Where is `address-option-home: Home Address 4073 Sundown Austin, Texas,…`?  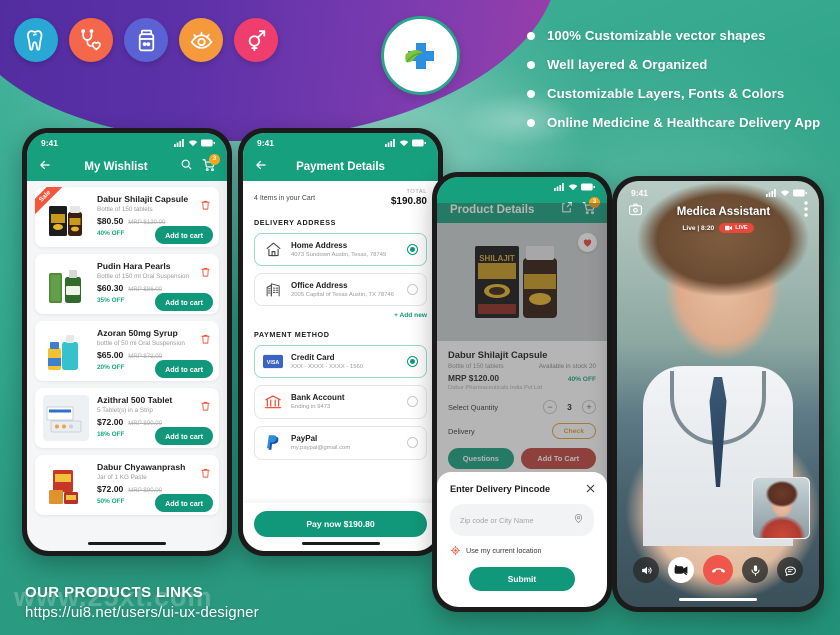 address-option-home: Home Address 4073 Sundown Austin, Texas,… is located at coordinates (340, 249).